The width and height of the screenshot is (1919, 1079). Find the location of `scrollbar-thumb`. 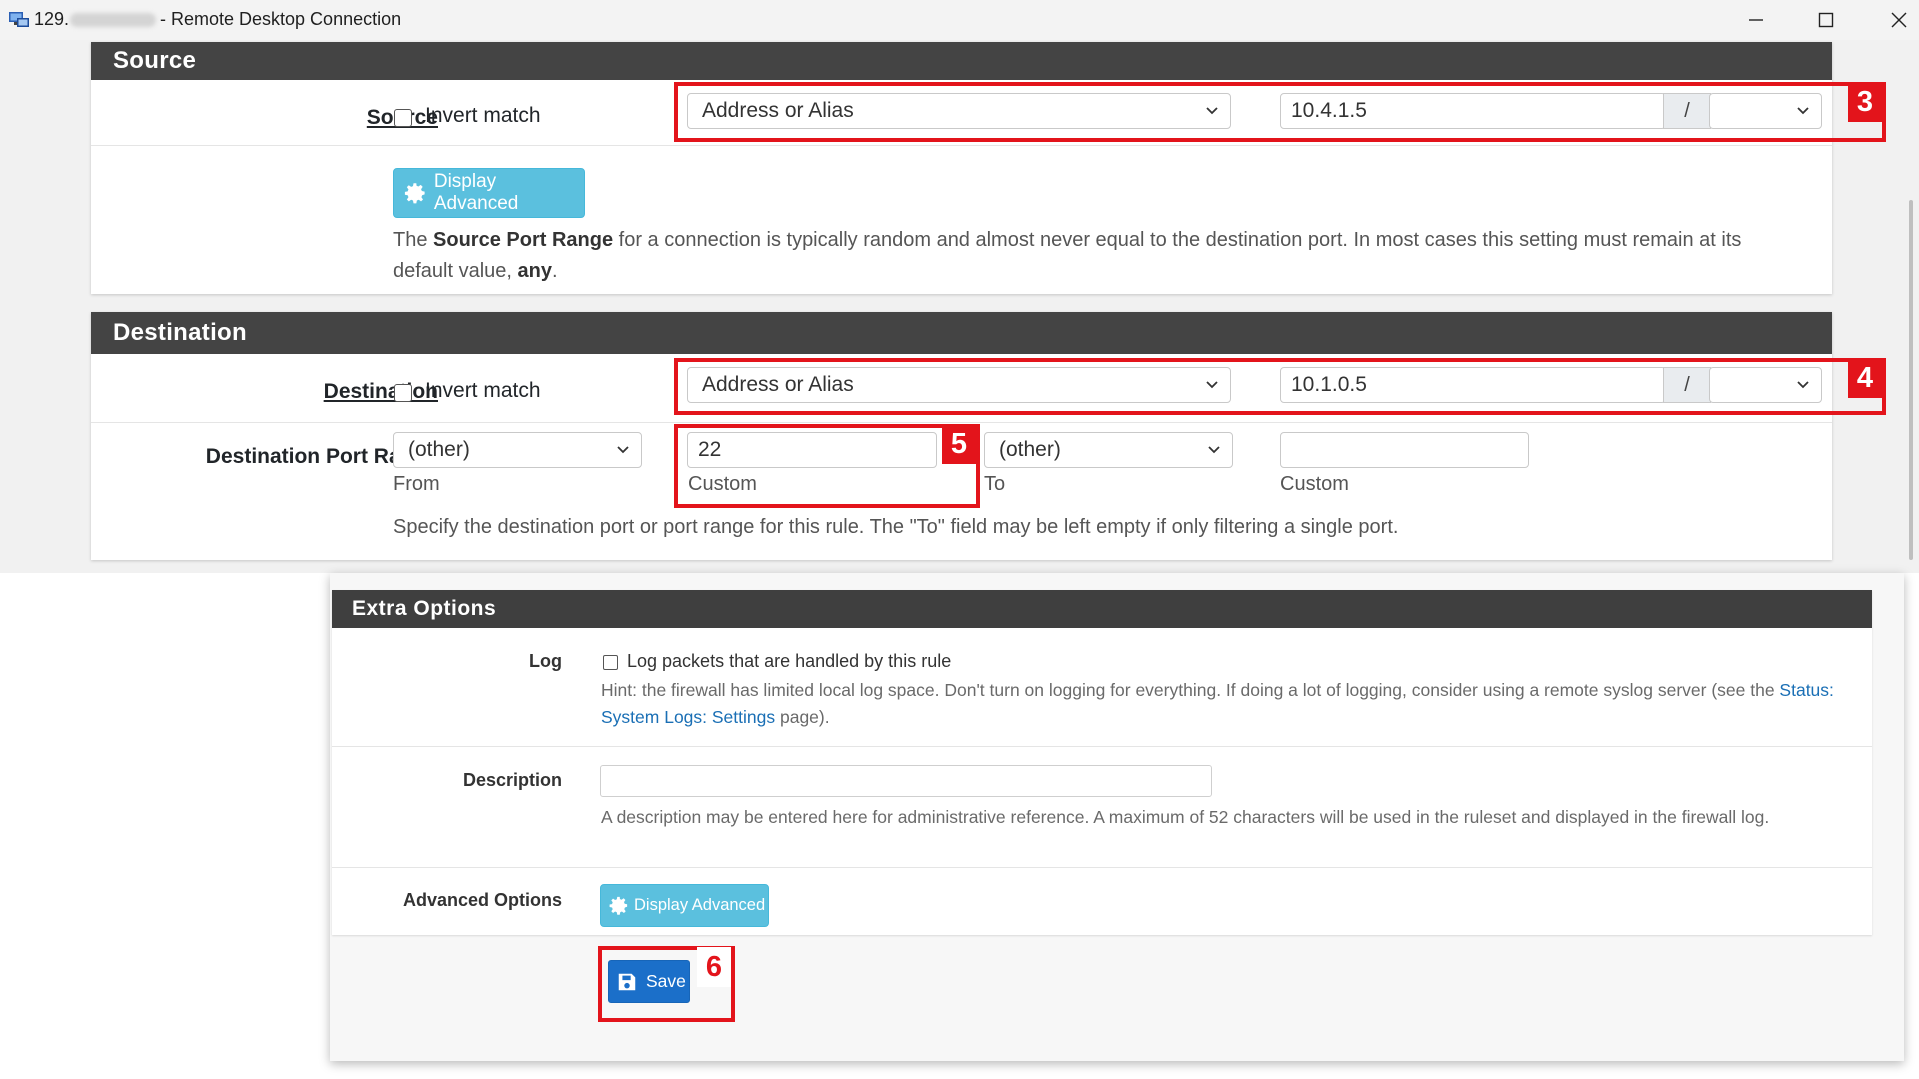

scrollbar-thumb is located at coordinates (1911, 380).